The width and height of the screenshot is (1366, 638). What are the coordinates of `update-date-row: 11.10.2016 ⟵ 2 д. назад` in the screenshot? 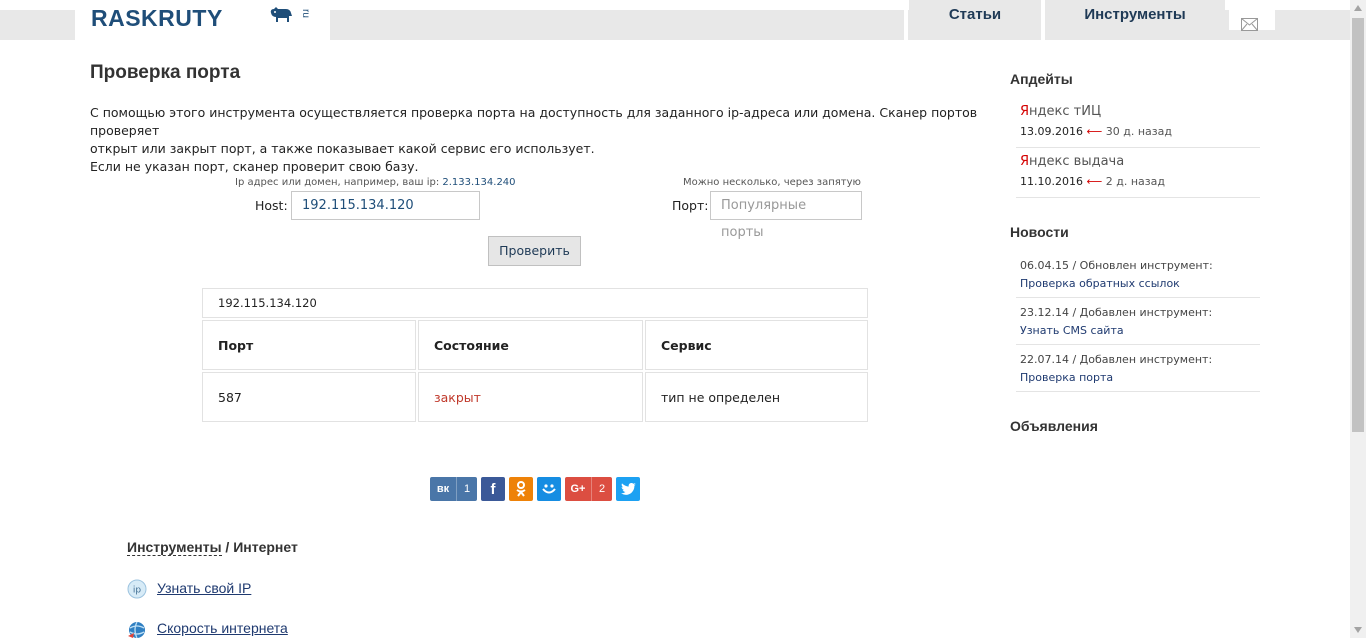 It's located at (1140, 181).